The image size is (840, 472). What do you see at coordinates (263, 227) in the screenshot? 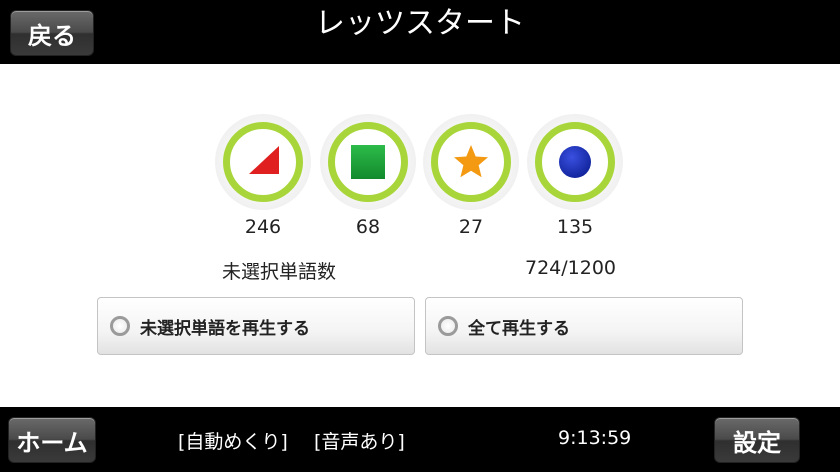
I see `triangle-count: 246` at bounding box center [263, 227].